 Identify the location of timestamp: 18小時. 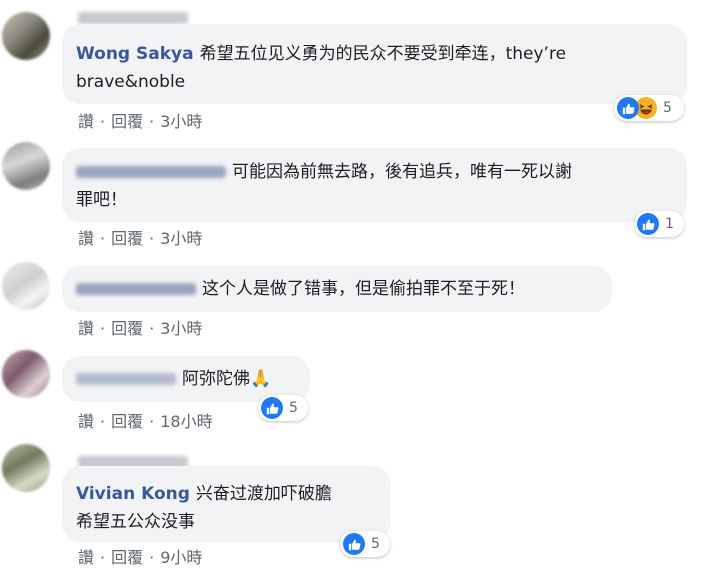
(186, 420).